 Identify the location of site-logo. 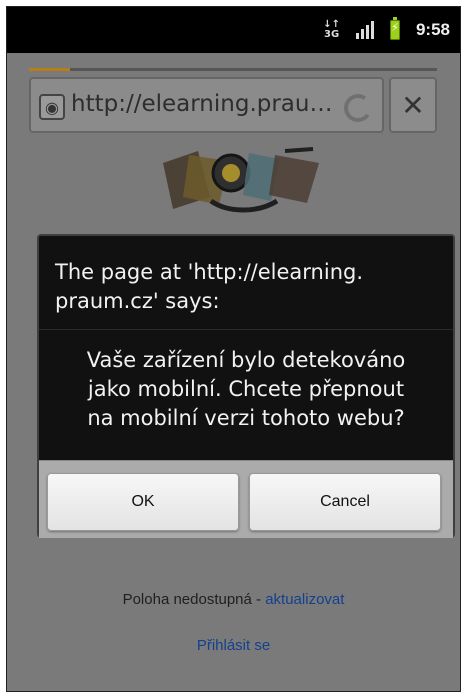
(241, 180).